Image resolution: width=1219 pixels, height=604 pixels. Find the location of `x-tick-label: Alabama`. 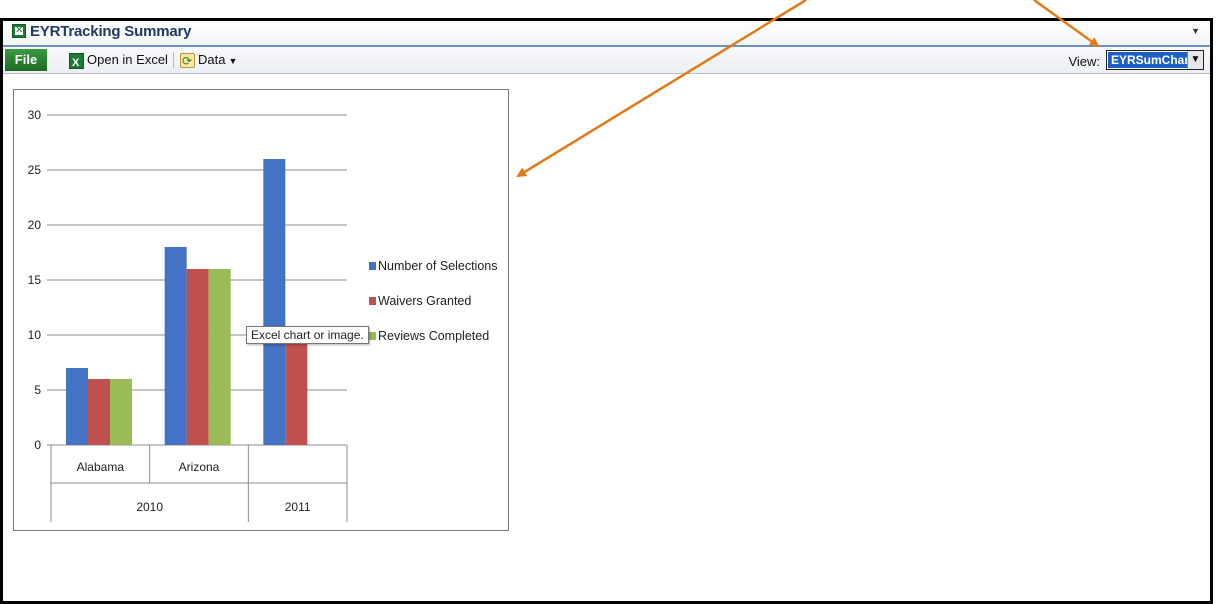

x-tick-label: Alabama is located at coordinates (101, 467).